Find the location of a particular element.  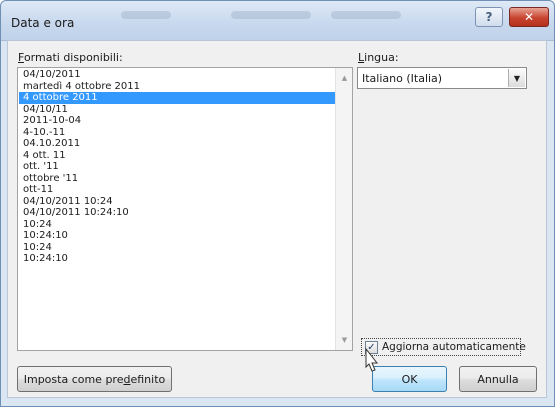

scroll-up-arrow-icon: ▲ is located at coordinates (344, 78).